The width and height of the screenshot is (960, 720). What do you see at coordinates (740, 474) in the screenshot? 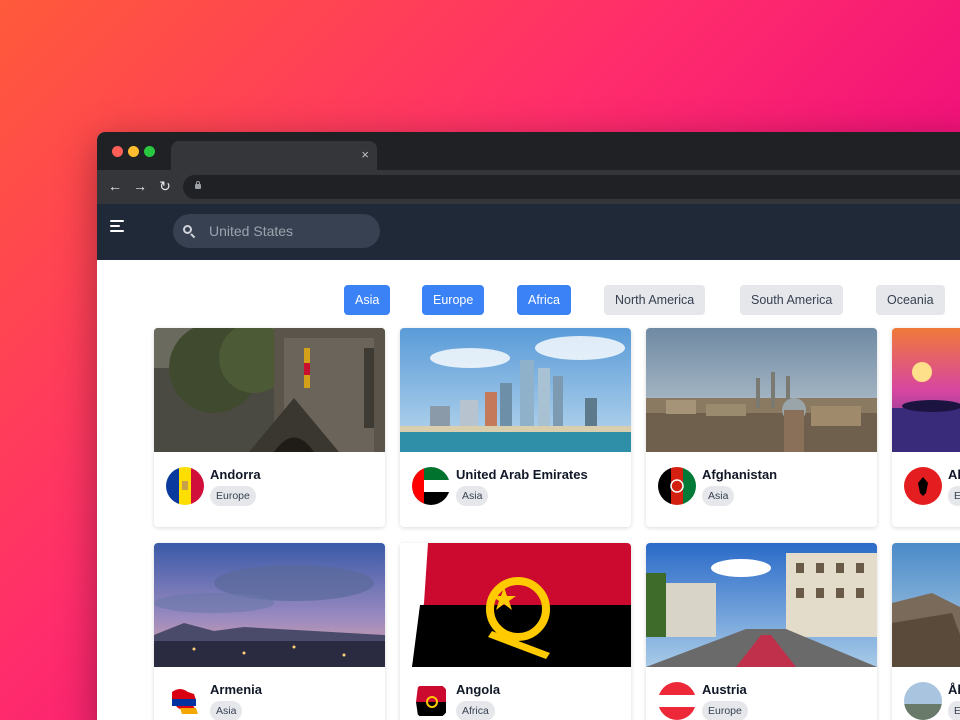
I see `country-name: Afghanistan` at bounding box center [740, 474].